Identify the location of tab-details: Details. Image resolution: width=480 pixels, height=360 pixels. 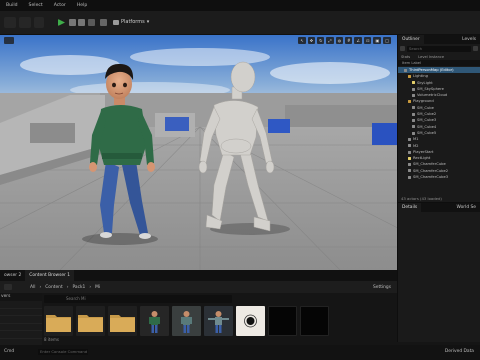
(410, 207).